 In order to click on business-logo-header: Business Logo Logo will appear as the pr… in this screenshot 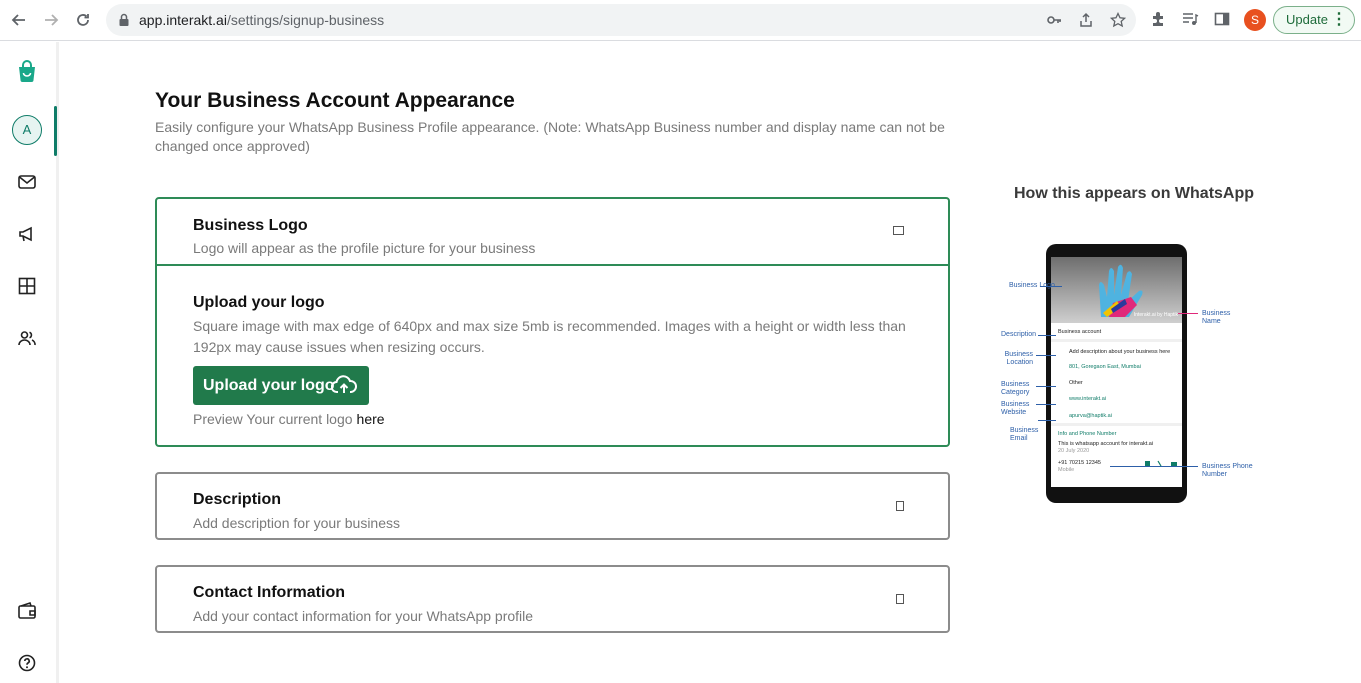, I will do `click(552, 232)`.